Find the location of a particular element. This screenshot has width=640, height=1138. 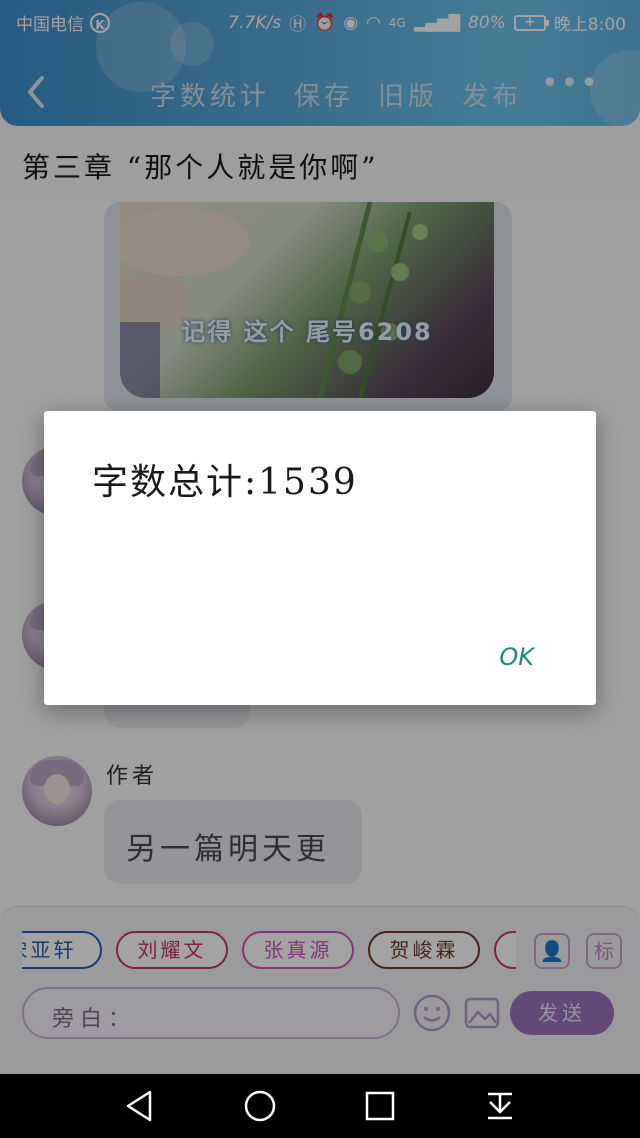

system-nav-bar is located at coordinates (320, 1106).